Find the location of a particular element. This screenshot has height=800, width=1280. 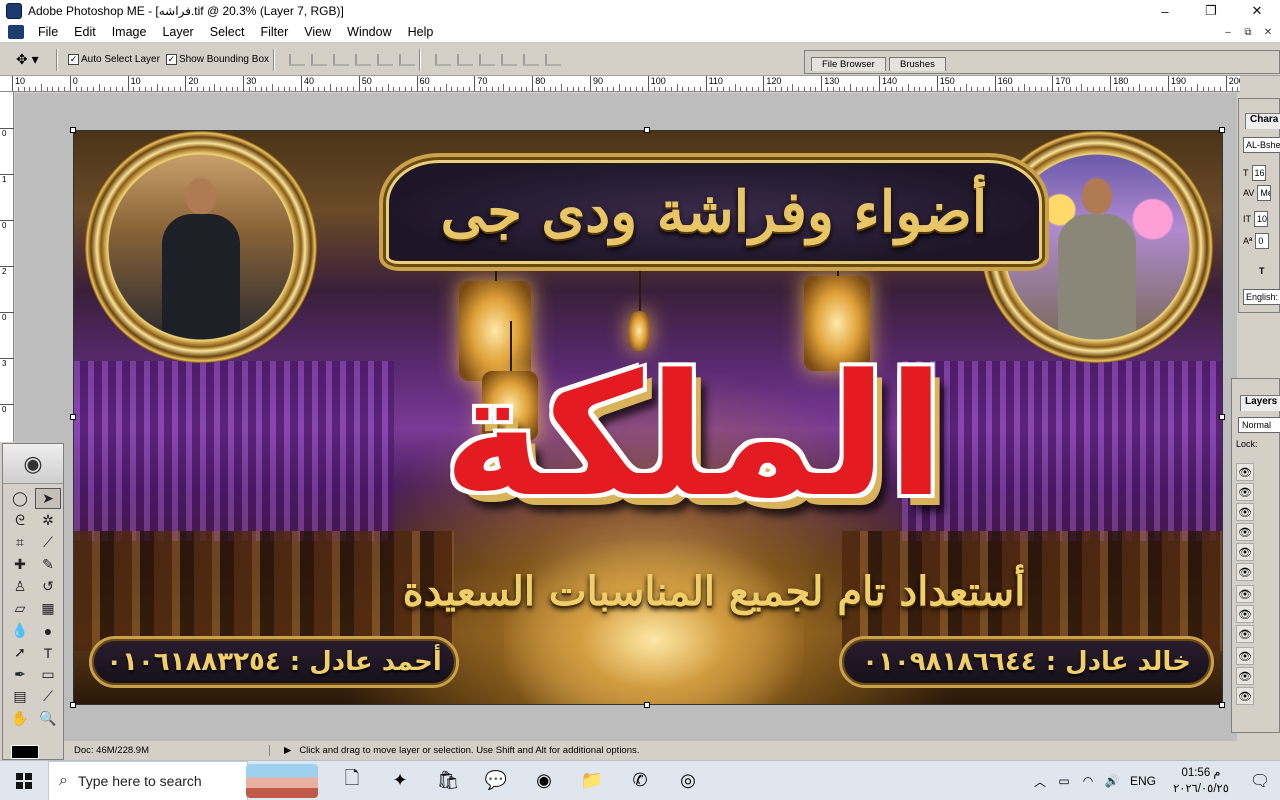

scale-field: 10 is located at coordinates (1261, 219).